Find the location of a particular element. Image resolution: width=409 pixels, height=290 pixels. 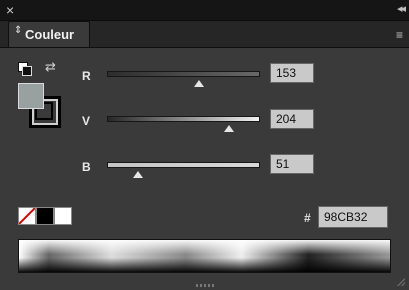

color-spectrum-bar is located at coordinates (204, 256).